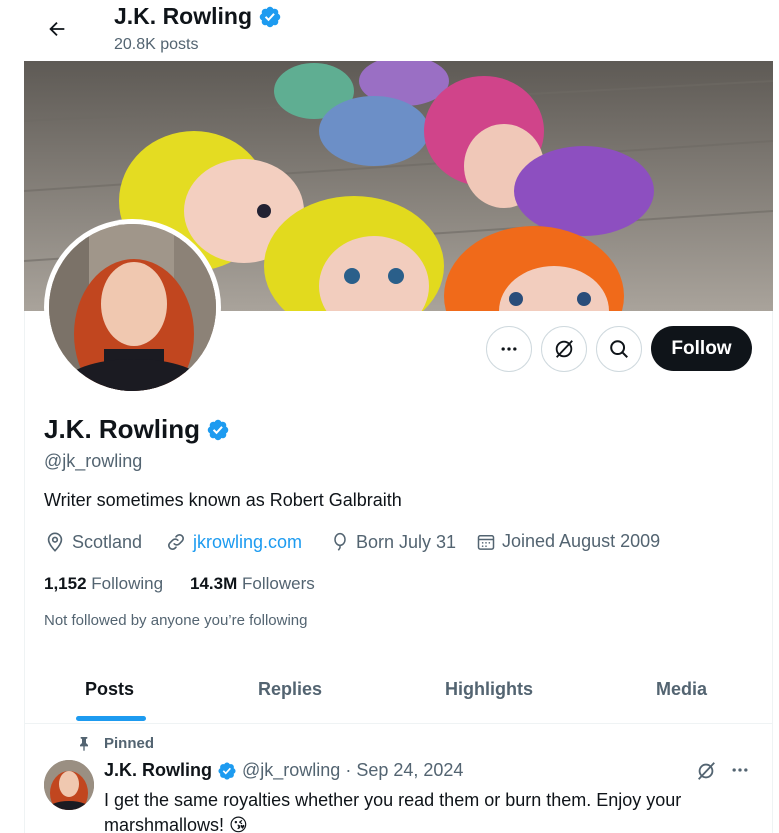  I want to click on followers-stat: 14.3M Followers, so click(252, 584).